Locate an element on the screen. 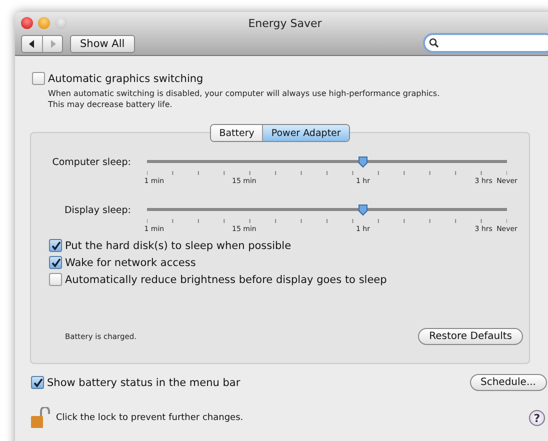 The width and height of the screenshot is (548, 441). checkbox-label: Automatic graphics switching is located at coordinates (126, 78).